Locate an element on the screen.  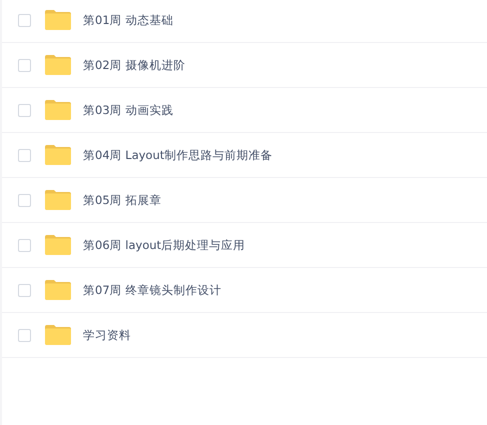
folder-name: 第01周 动态基础 is located at coordinates (128, 20).